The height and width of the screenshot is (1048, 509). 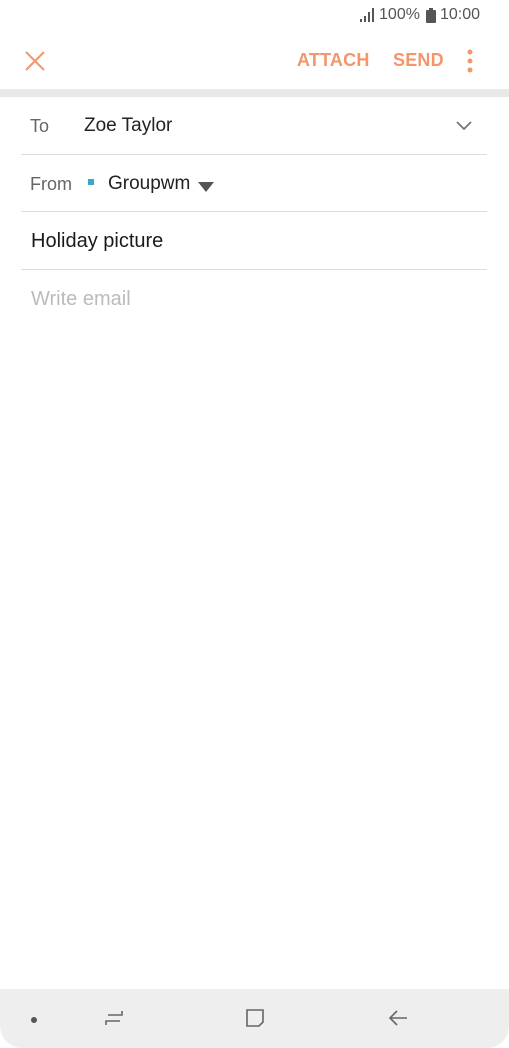 What do you see at coordinates (35, 61) in the screenshot?
I see `close-button` at bounding box center [35, 61].